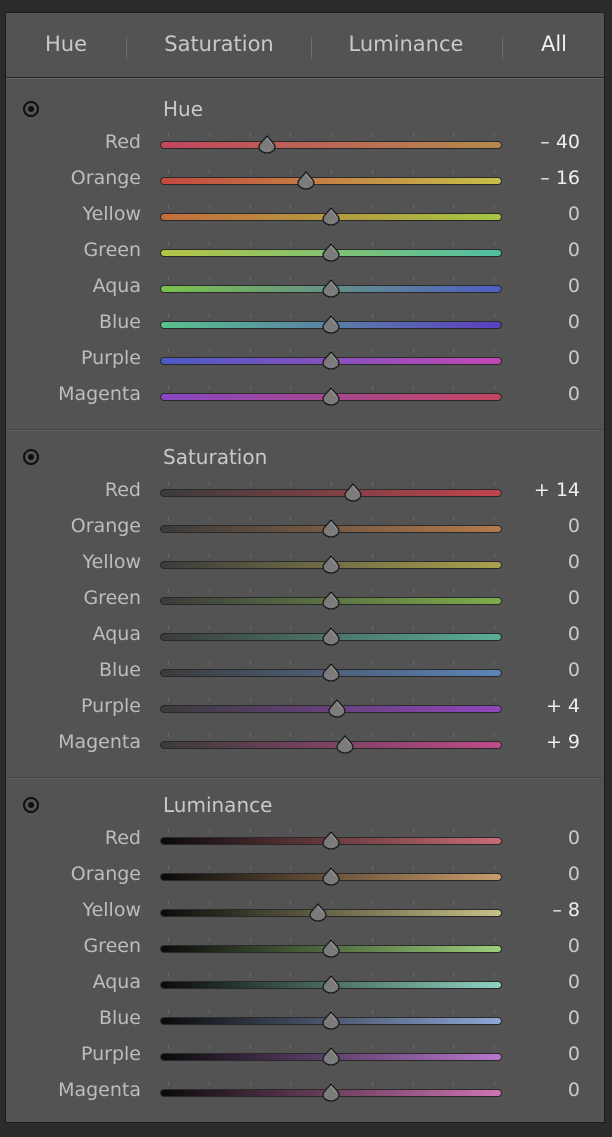 Image resolution: width=612 pixels, height=1137 pixels. I want to click on slider-value: + 4, so click(563, 706).